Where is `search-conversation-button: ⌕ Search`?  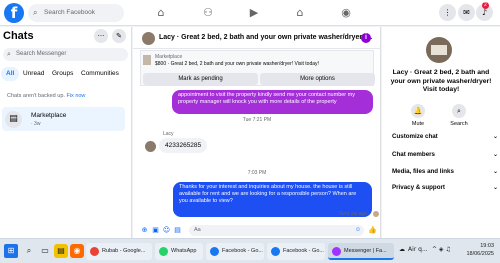 search-conversation-button: ⌕ Search is located at coordinates (459, 115).